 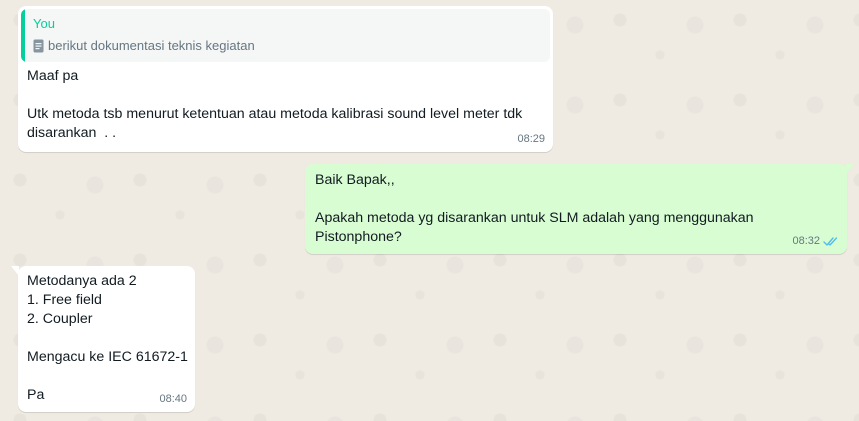 I want to click on quote-accent-bar, so click(x=23, y=35).